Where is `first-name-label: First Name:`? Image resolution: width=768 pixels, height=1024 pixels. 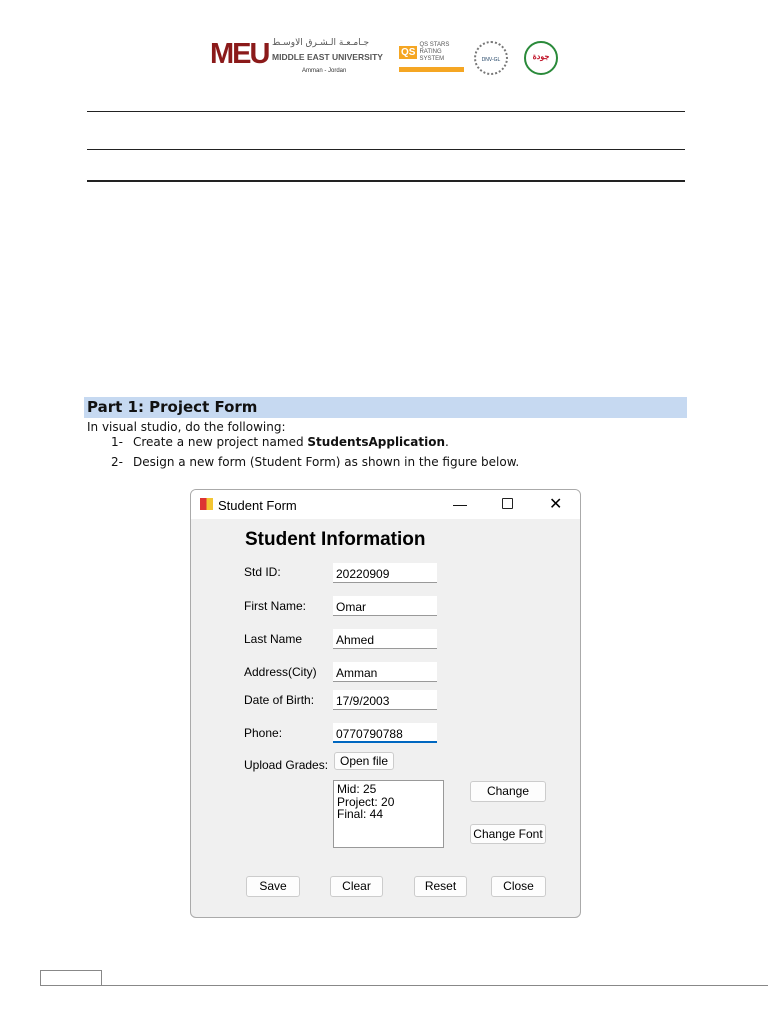 first-name-label: First Name: is located at coordinates (275, 606).